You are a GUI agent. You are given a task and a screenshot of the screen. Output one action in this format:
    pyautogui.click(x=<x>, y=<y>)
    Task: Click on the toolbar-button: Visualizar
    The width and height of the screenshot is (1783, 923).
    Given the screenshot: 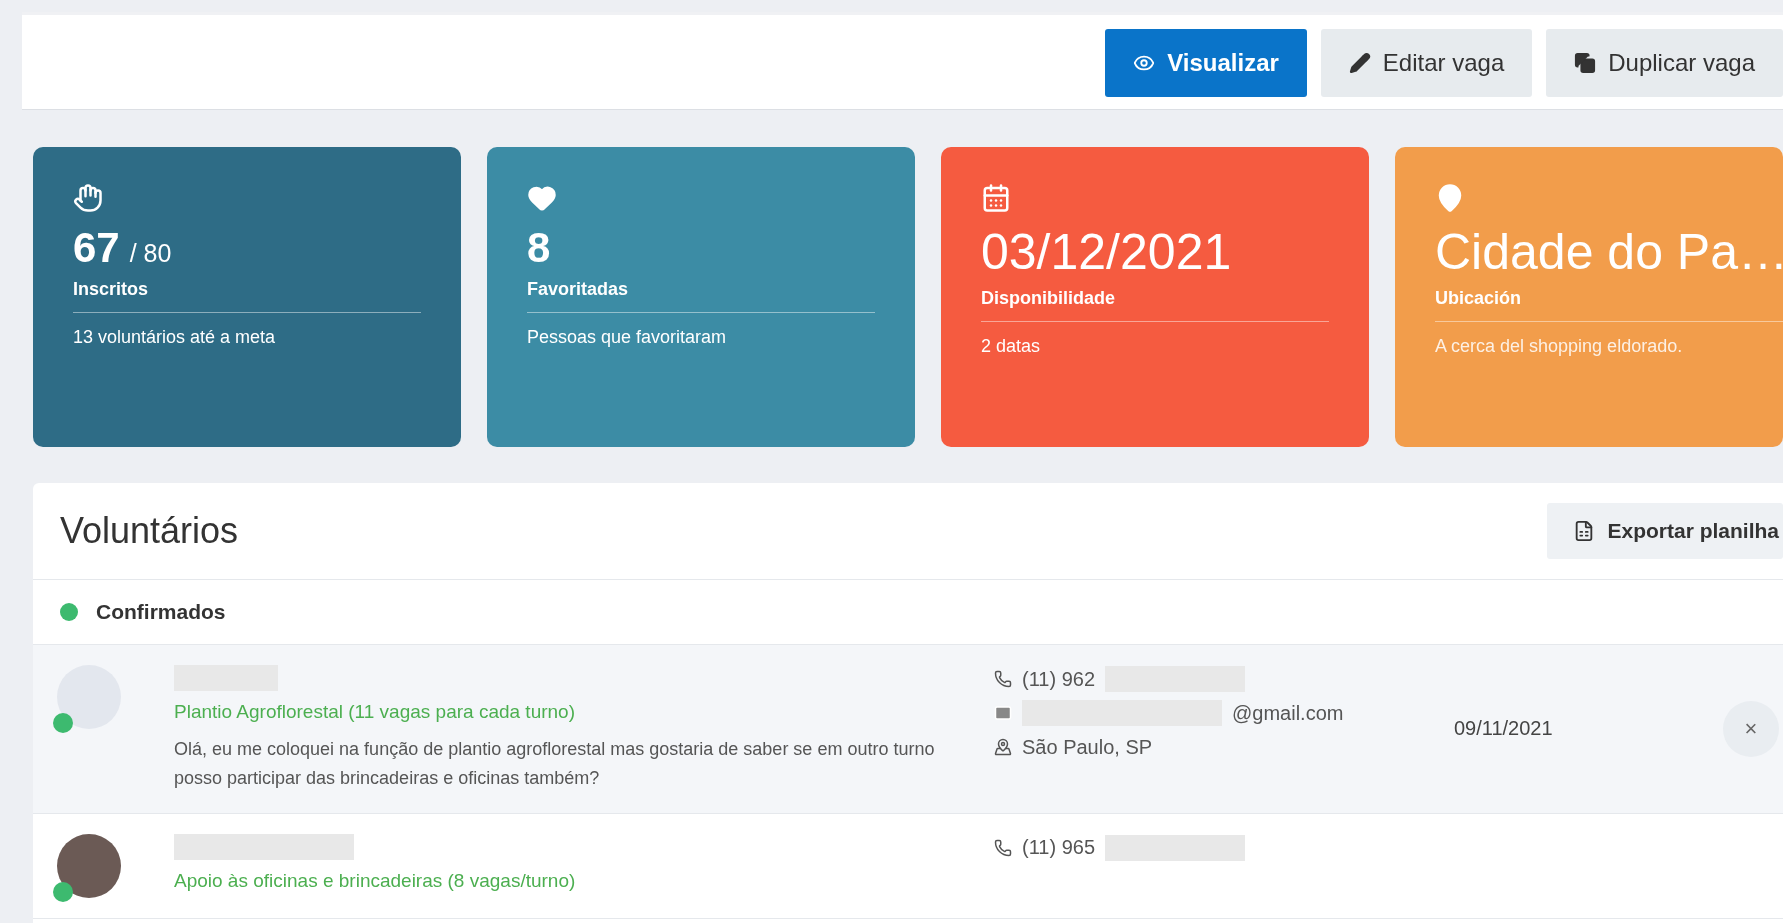 What is the action you would take?
    pyautogui.click(x=1206, y=63)
    